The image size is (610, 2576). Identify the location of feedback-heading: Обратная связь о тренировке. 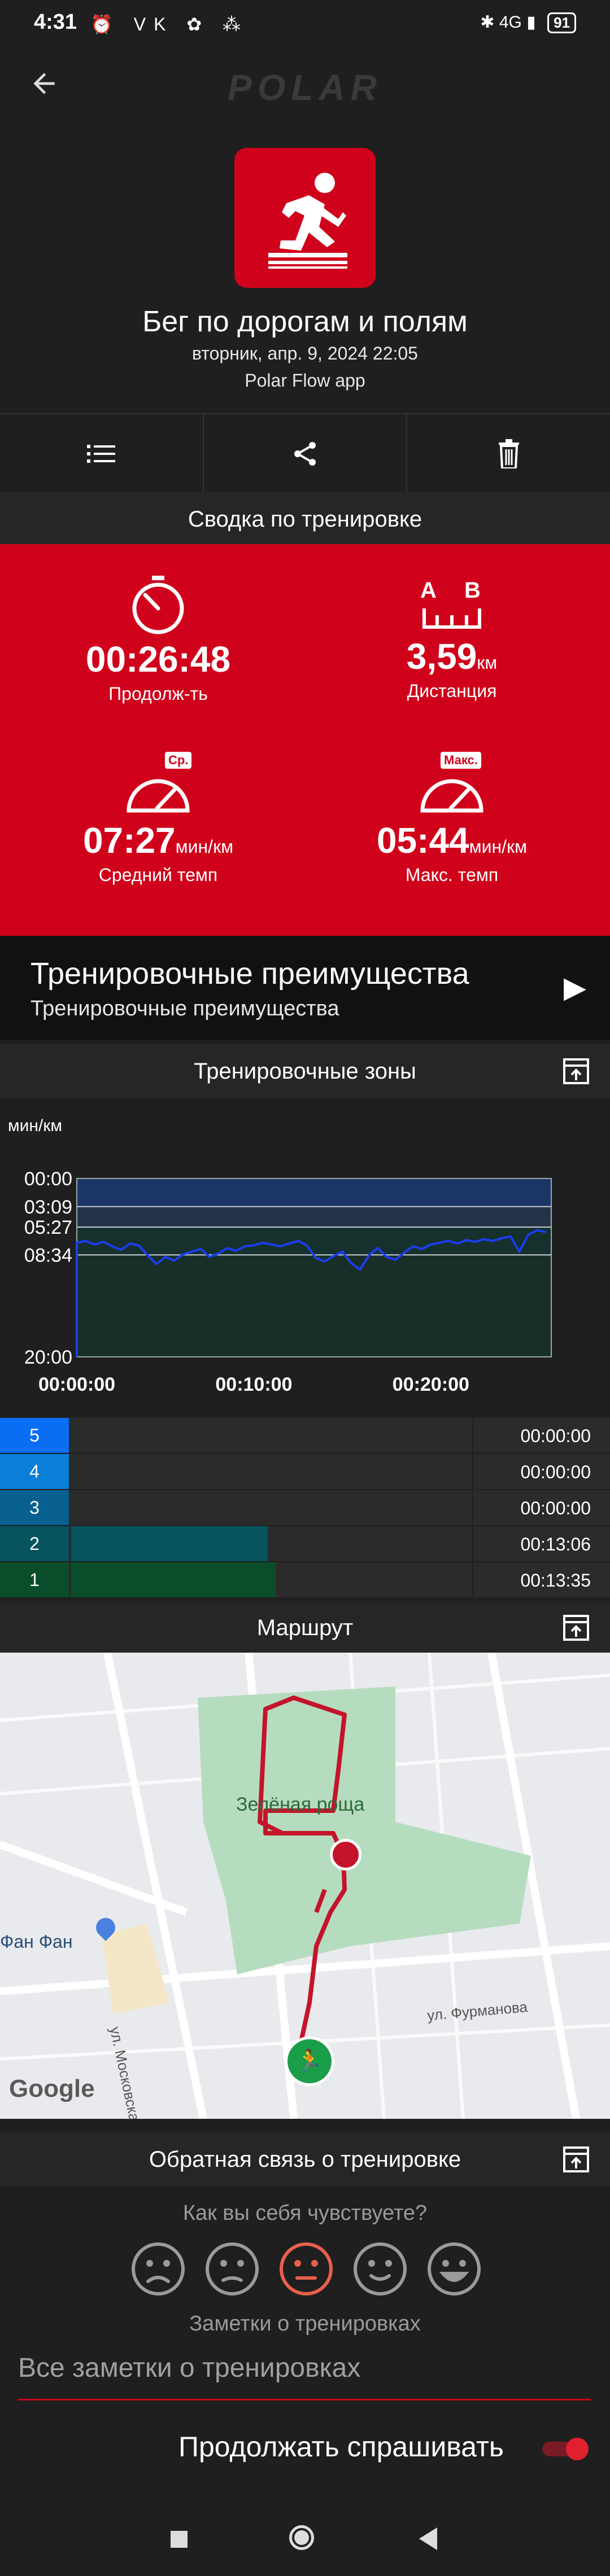
(305, 2159).